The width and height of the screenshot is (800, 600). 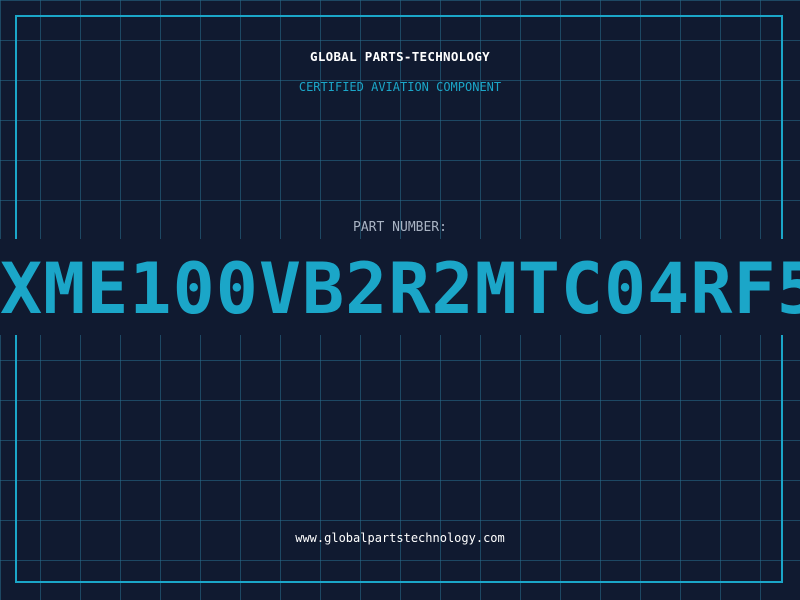 I want to click on website-link: www.globalpartstechnology.com, so click(x=400, y=538).